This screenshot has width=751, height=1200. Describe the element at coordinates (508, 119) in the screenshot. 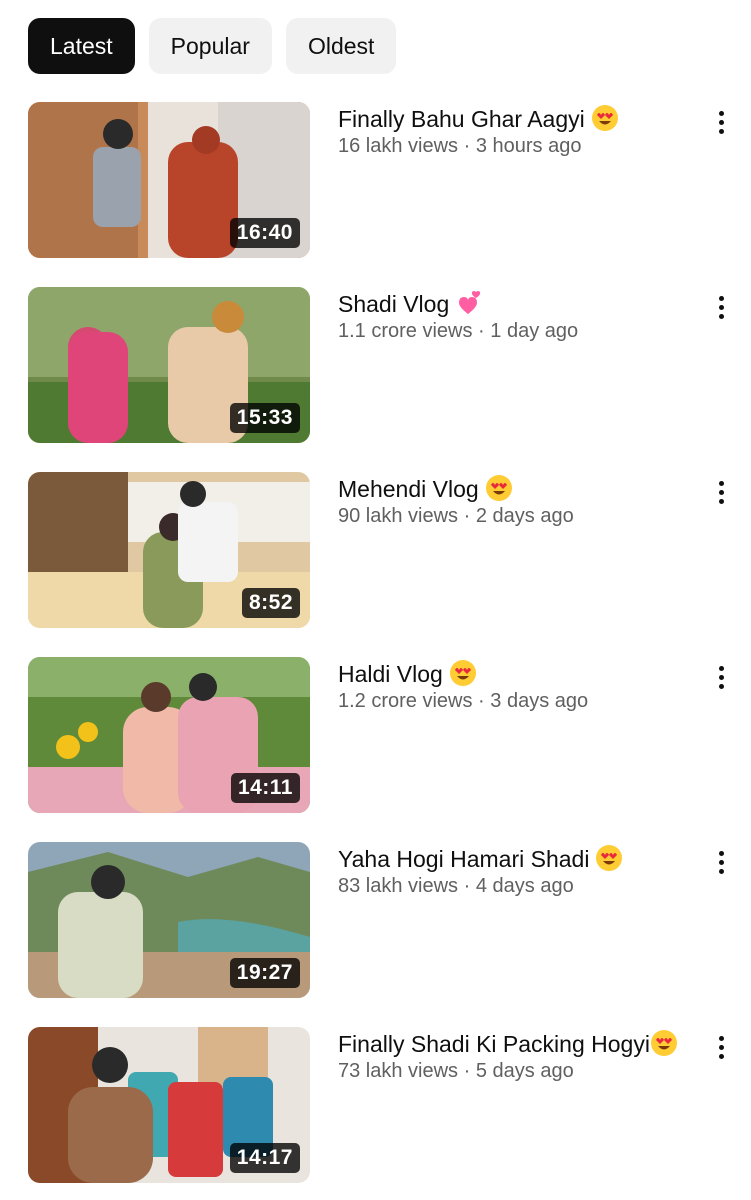

I see `video-title: Finally Bahu Ghar Aagyi` at that location.